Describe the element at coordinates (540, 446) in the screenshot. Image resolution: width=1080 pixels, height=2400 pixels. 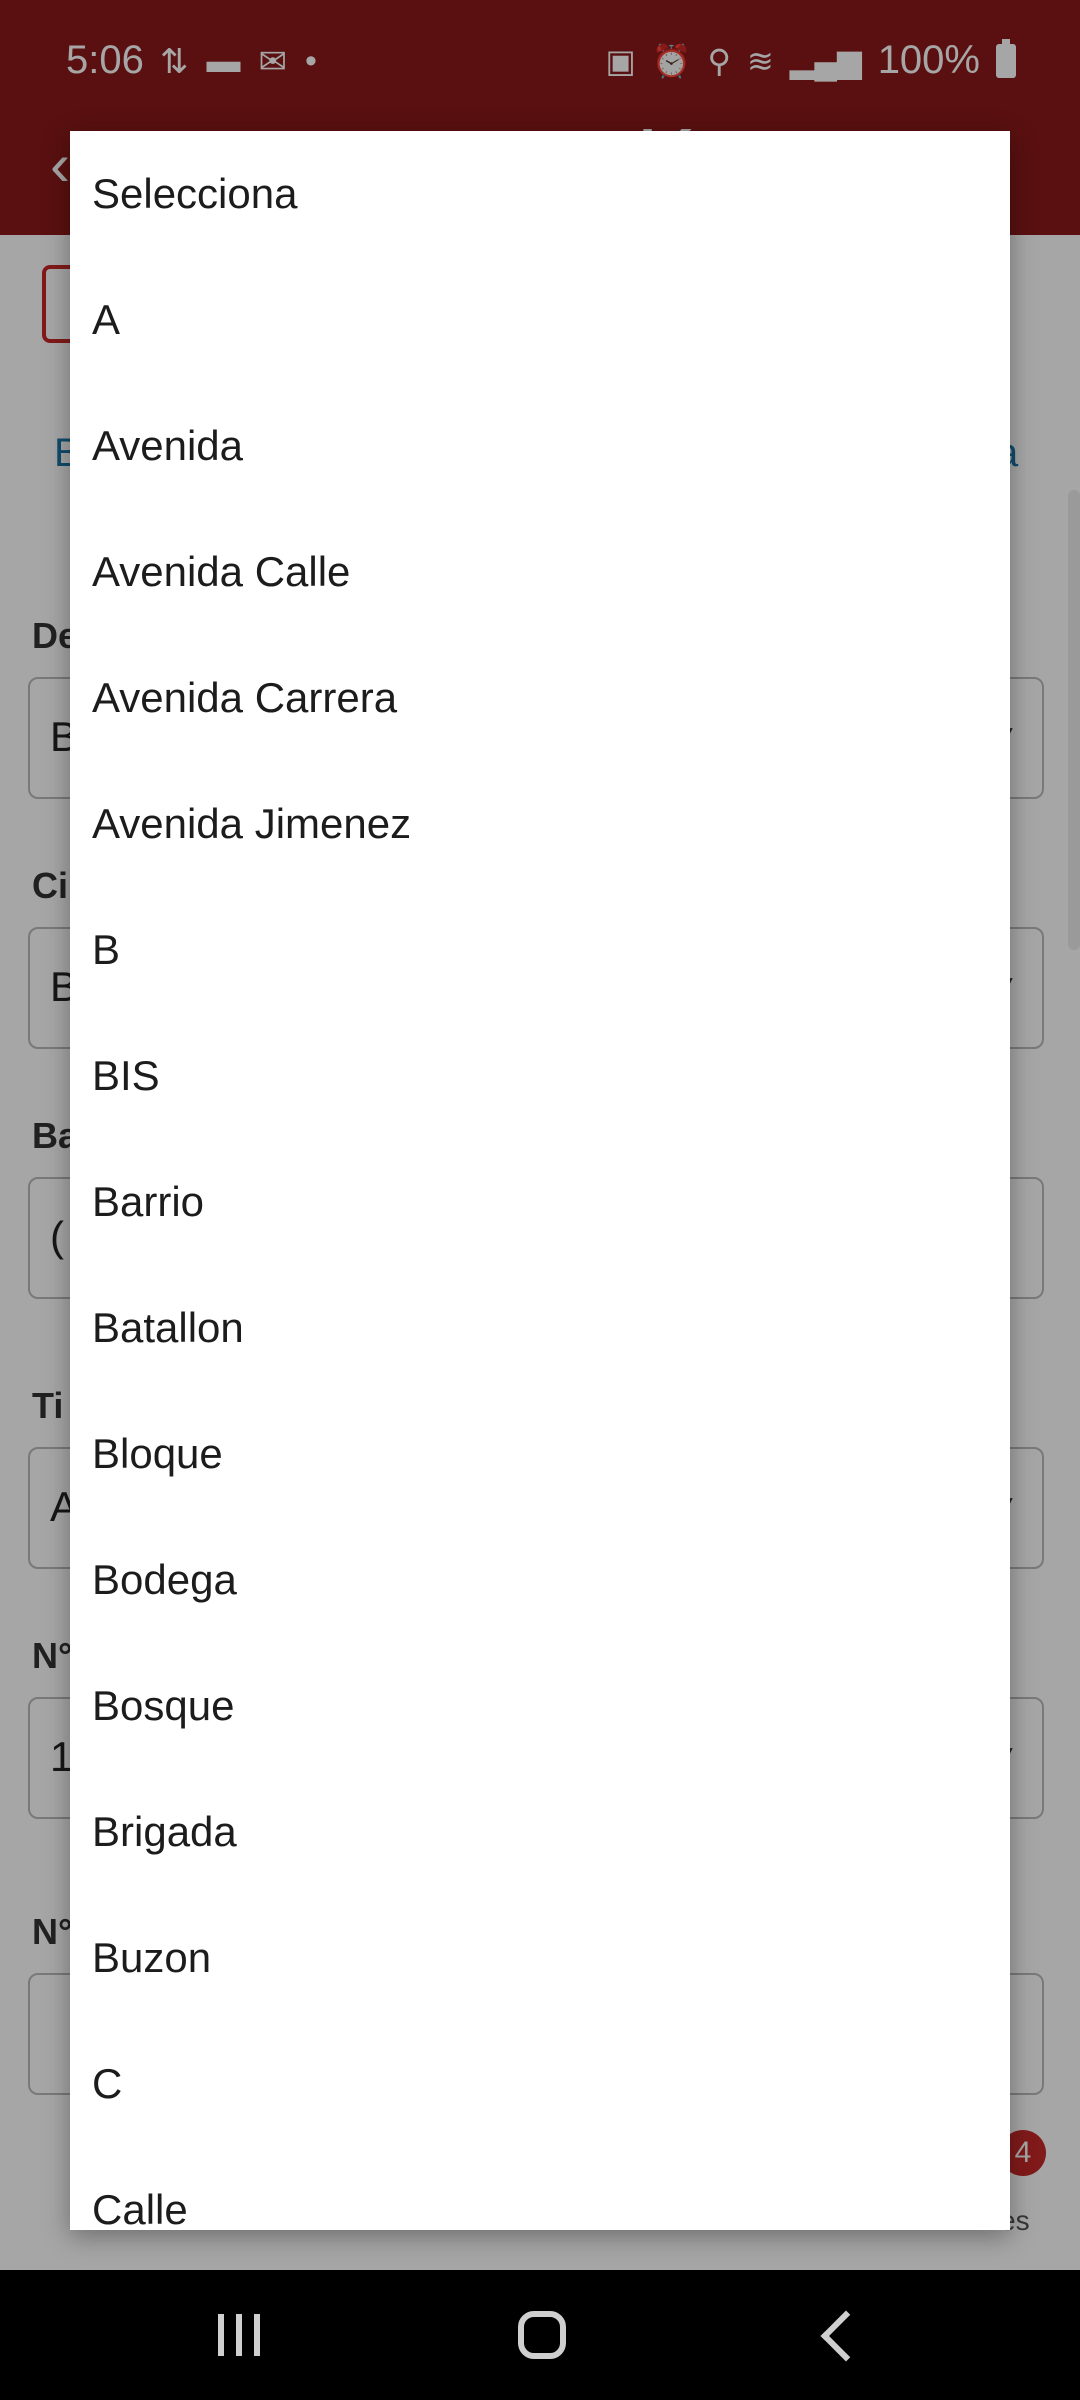
I see `dropdown-option: Avenida` at that location.